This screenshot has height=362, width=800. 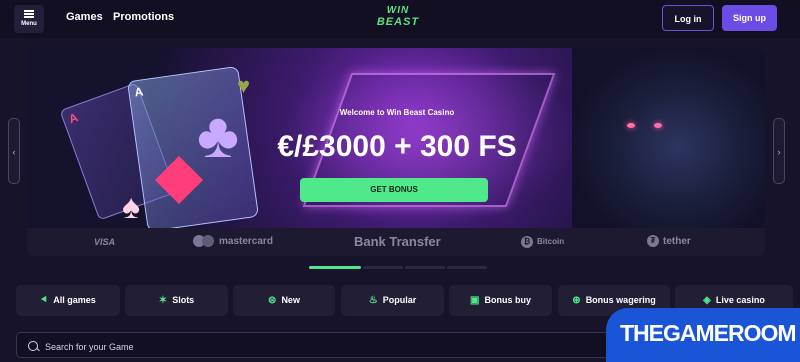 I want to click on bitcoin-logo: ₿ Bitcoin, so click(x=542, y=242).